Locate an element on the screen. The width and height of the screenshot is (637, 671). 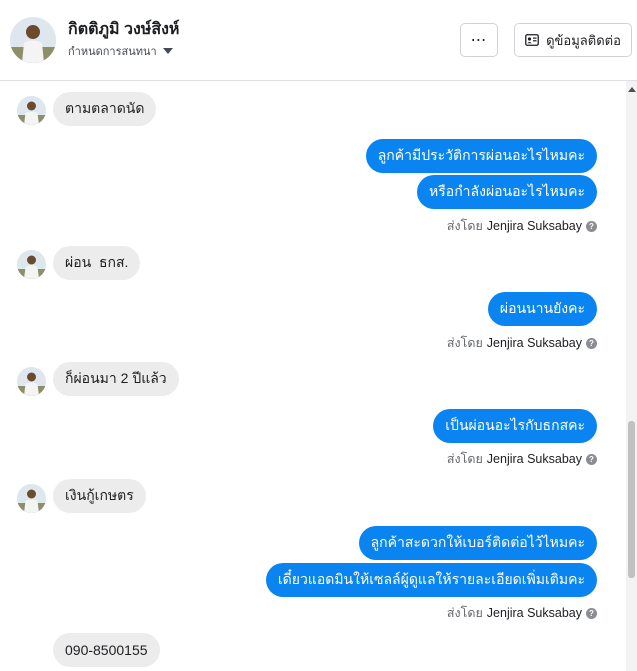
assignment-label: กำหนดการสนทนา is located at coordinates (112, 52).